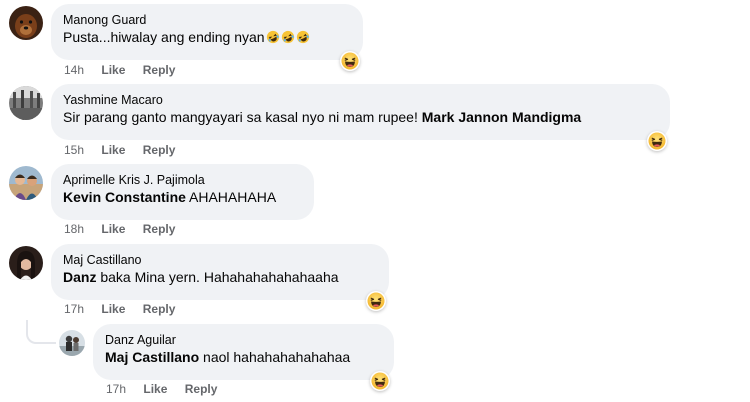 Image resolution: width=750 pixels, height=402 pixels. Describe the element at coordinates (126, 150) in the screenshot. I see `comment-meta: 15h Like Reply` at that location.